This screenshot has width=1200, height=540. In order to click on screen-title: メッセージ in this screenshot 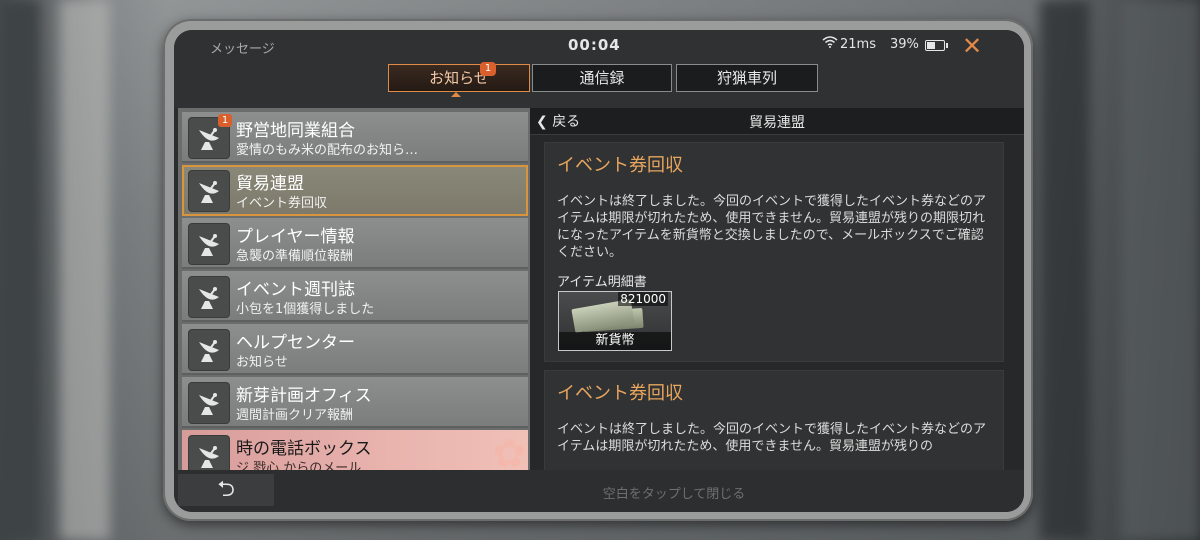, I will do `click(242, 49)`.